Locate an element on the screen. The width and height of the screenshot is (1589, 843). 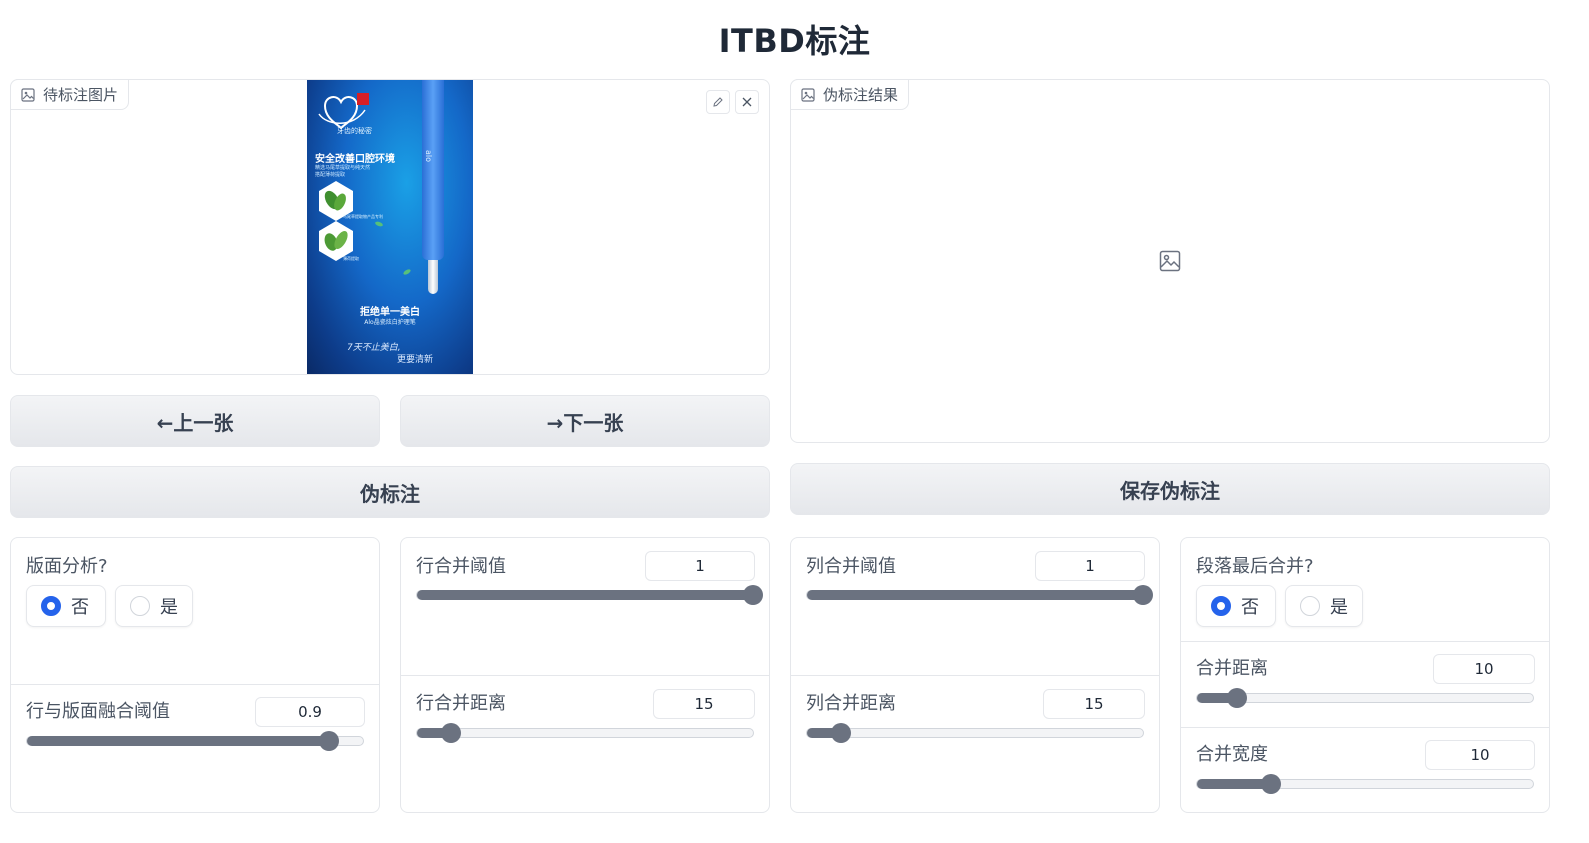
column-merge-box: 列合并阈值 1 列合并距离 15 is located at coordinates (975, 675).